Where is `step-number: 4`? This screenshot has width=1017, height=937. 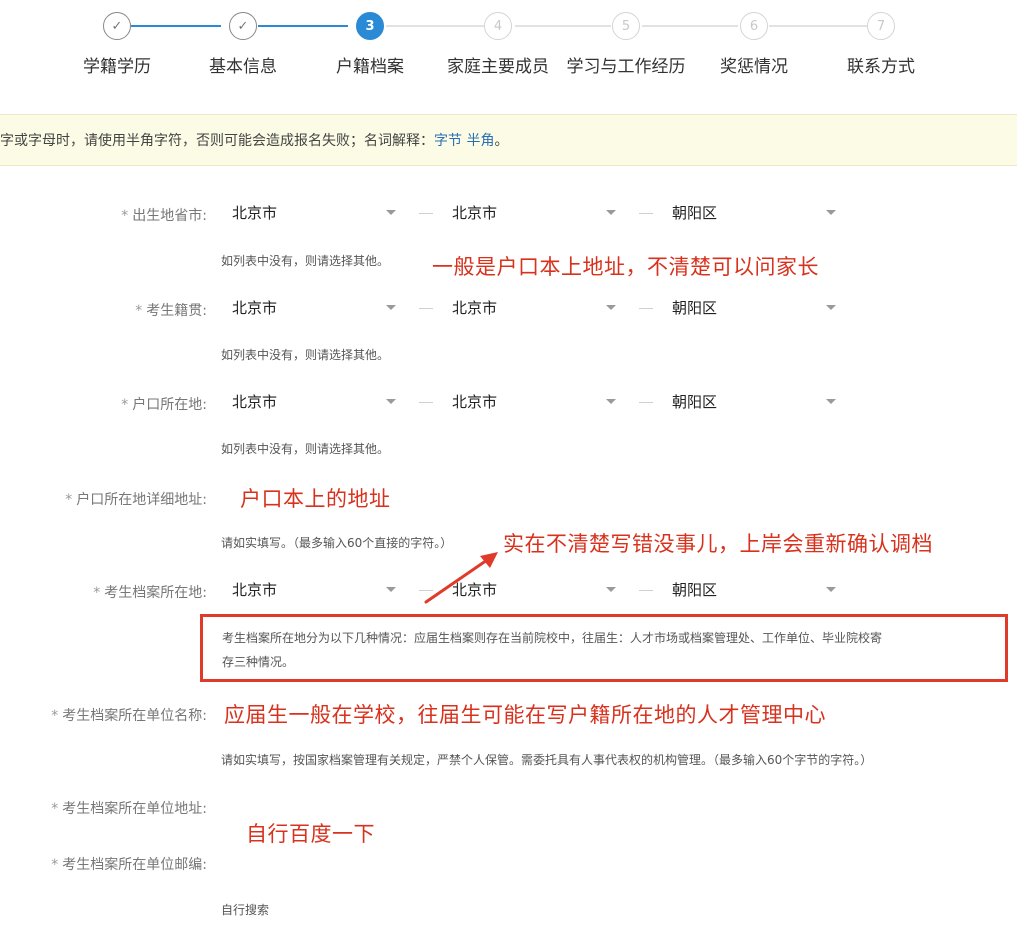
step-number: 4 is located at coordinates (498, 26).